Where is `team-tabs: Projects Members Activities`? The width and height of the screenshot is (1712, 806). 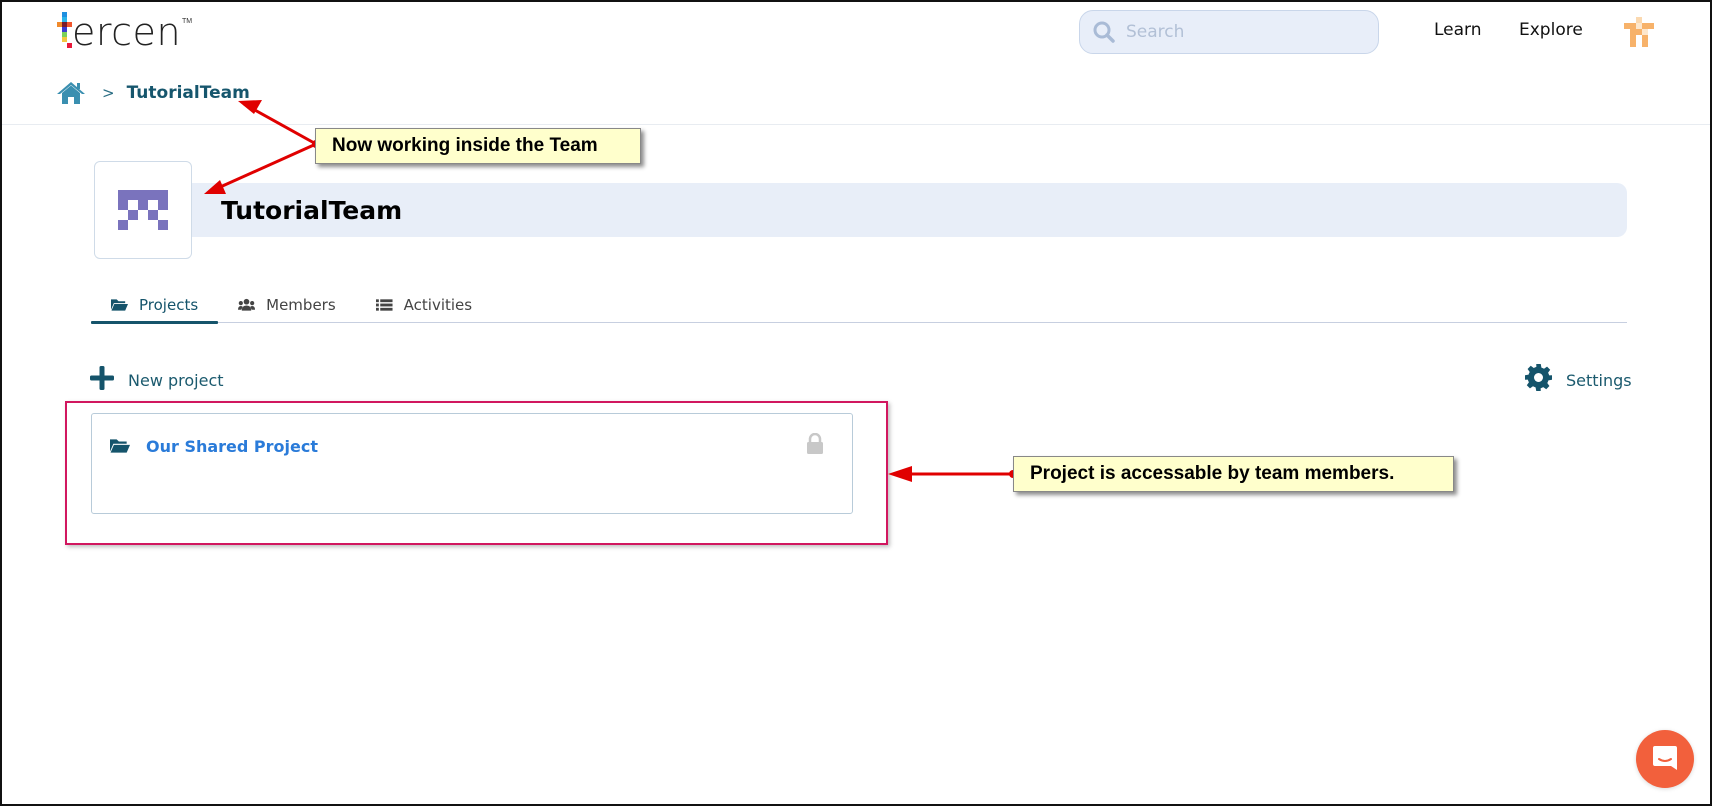 team-tabs: Projects Members Activities is located at coordinates (859, 306).